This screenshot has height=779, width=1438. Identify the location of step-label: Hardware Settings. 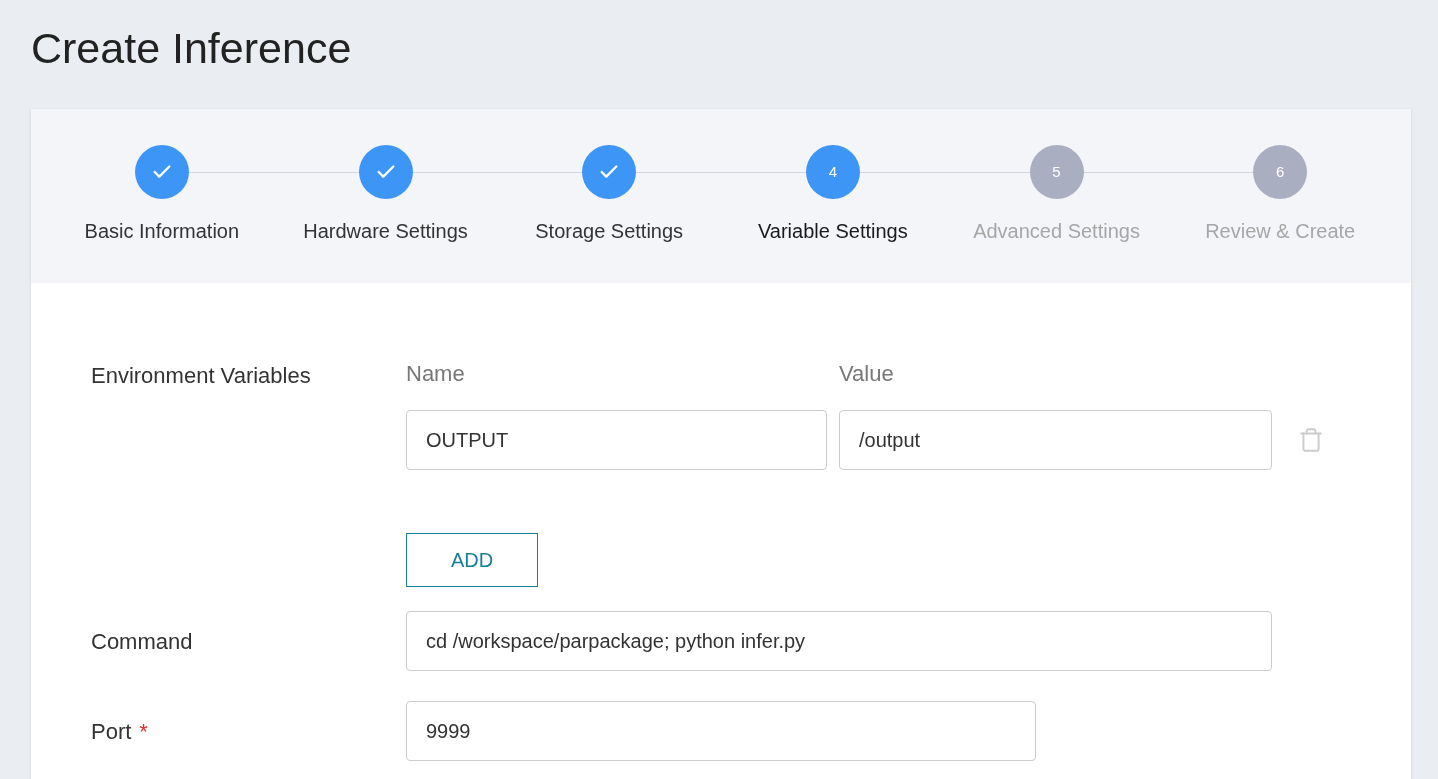
(385, 231).